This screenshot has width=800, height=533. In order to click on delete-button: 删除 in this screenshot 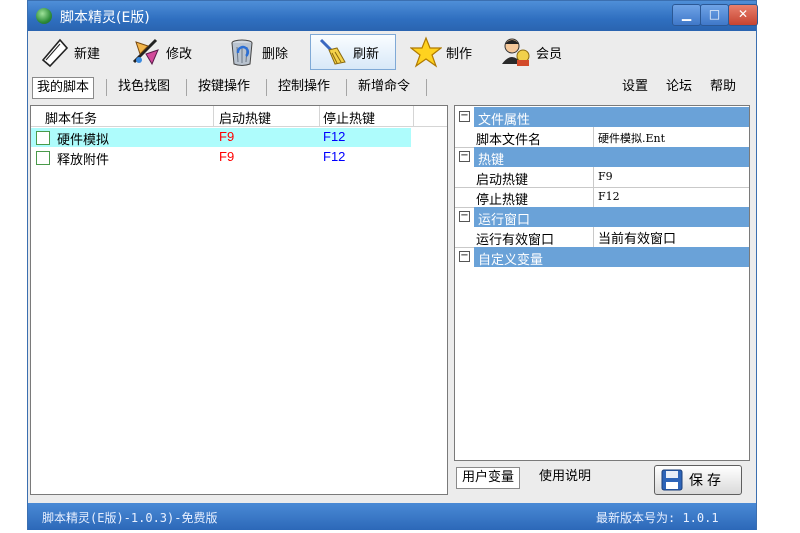, I will do `click(257, 52)`.